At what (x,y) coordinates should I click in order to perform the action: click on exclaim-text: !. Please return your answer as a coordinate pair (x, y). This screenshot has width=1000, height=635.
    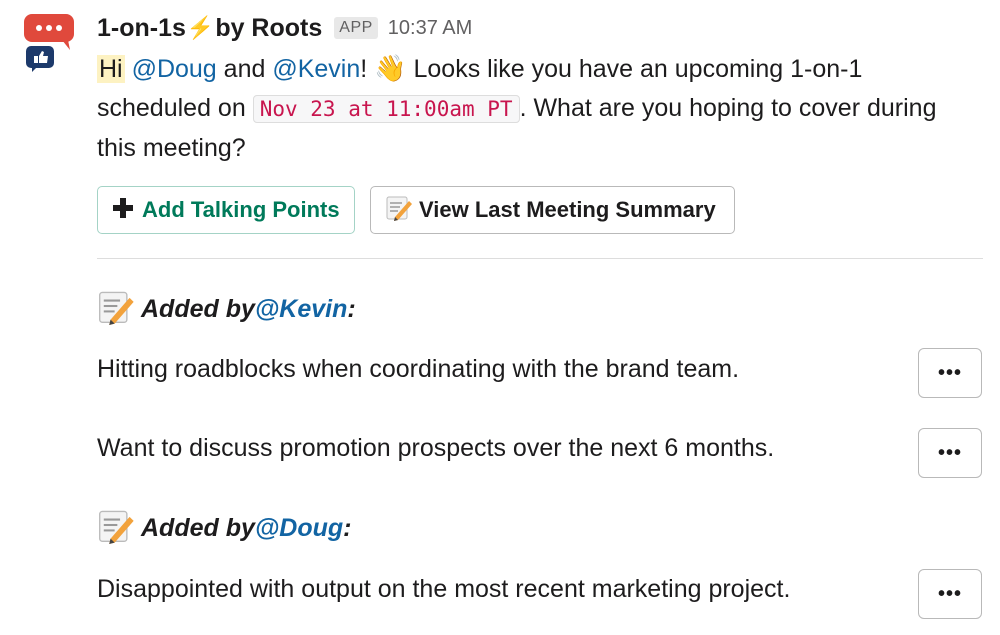
    Looking at the image, I should click on (367, 69).